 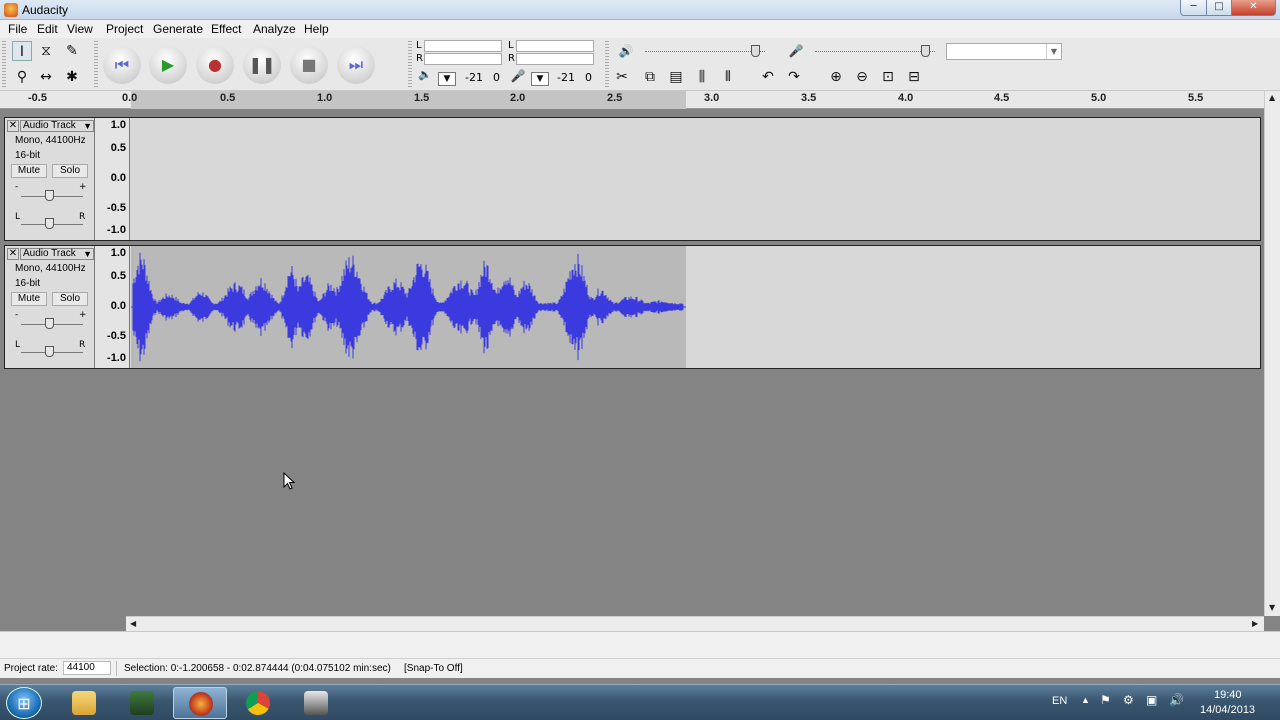 I want to click on taskbar-bf-game, so click(x=142, y=703).